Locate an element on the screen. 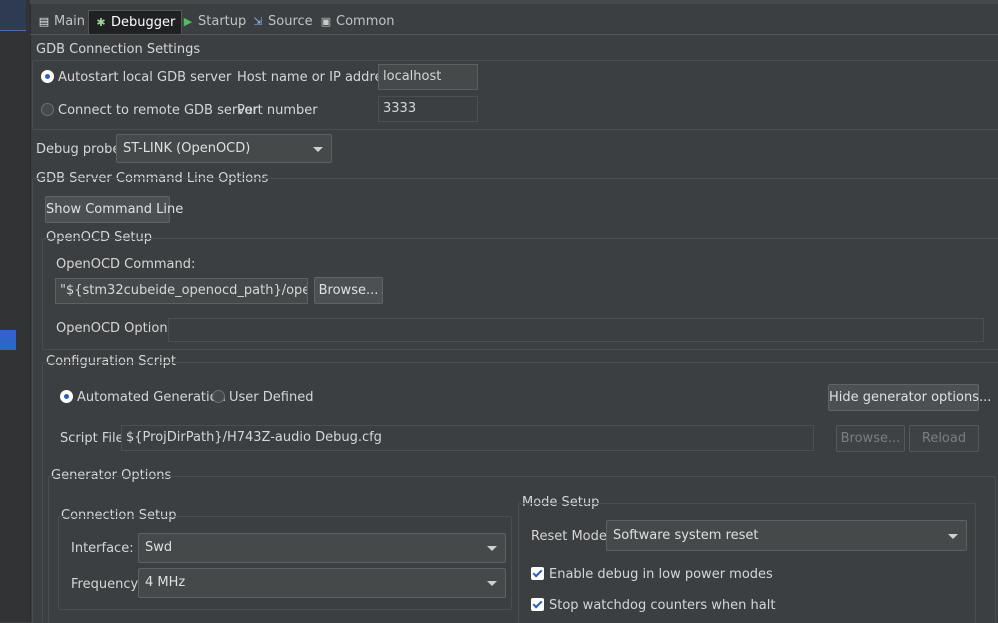  automated-generation-label: Automated Generation is located at coordinates (151, 397).